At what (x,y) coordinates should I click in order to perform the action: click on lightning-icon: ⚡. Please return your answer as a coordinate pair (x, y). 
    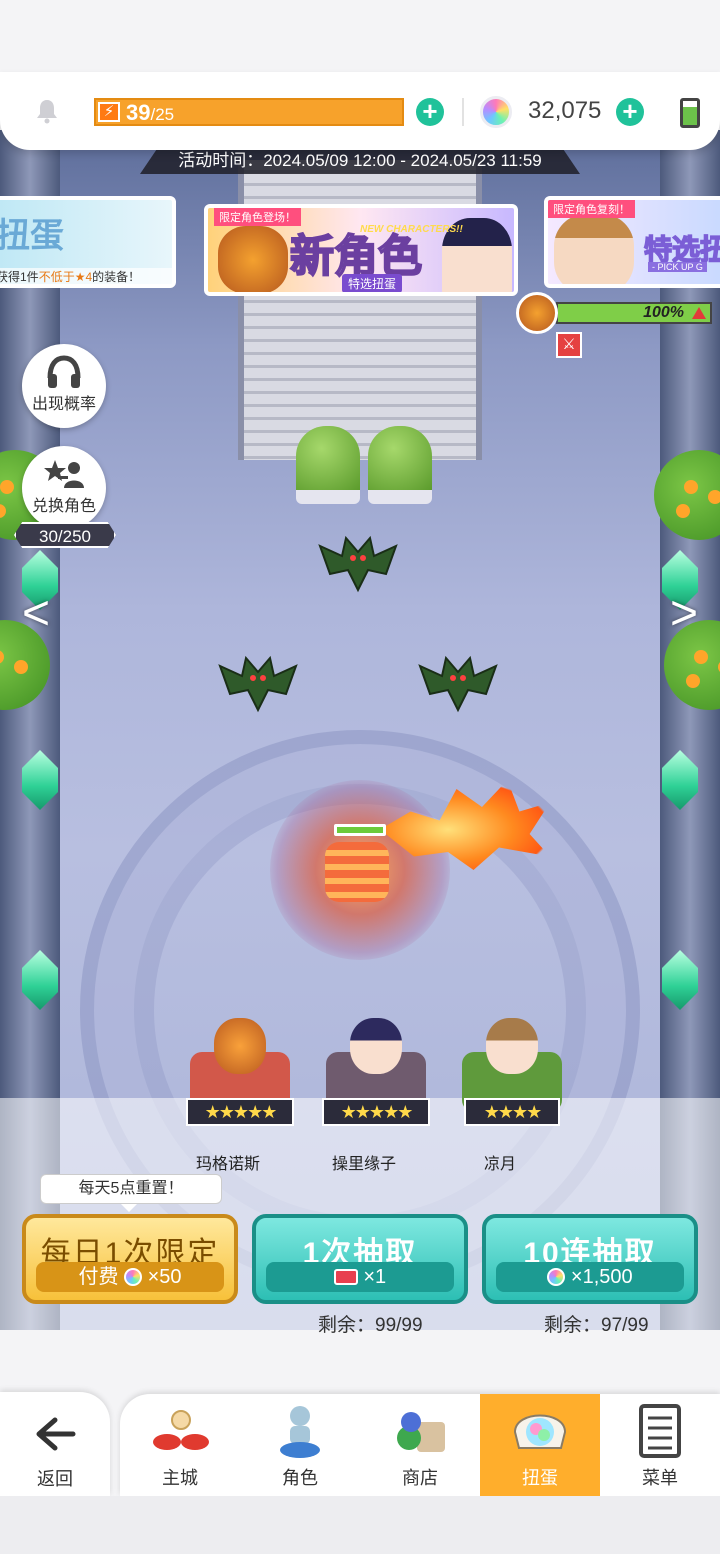
    Looking at the image, I should click on (109, 112).